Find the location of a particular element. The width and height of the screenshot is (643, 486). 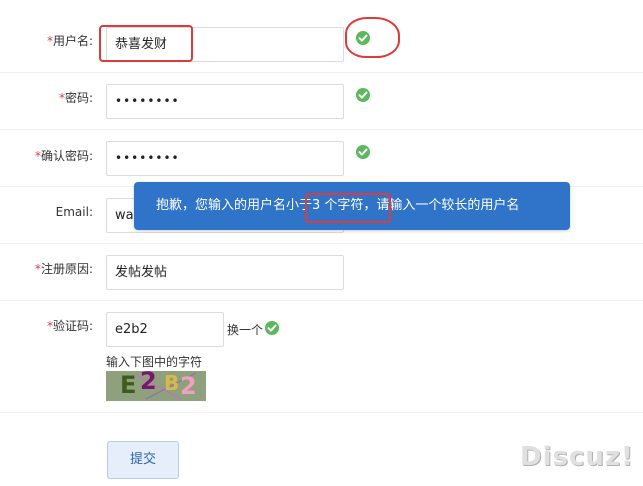

password-row: *密码: •••••••• is located at coordinates (321, 101).